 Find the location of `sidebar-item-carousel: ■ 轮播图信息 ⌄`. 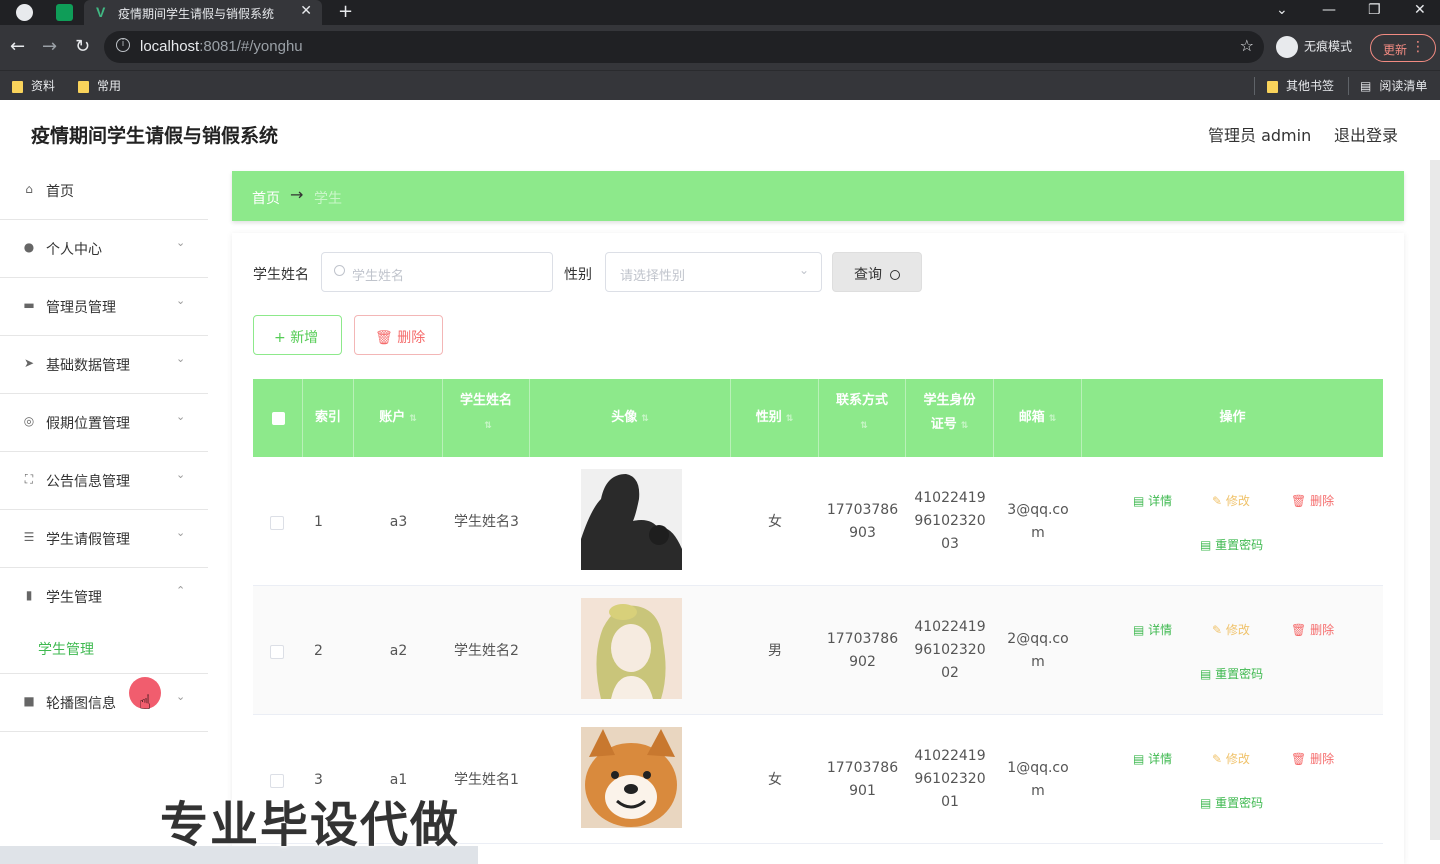

sidebar-item-carousel: ■ 轮播图信息 ⌄ is located at coordinates (104, 703).